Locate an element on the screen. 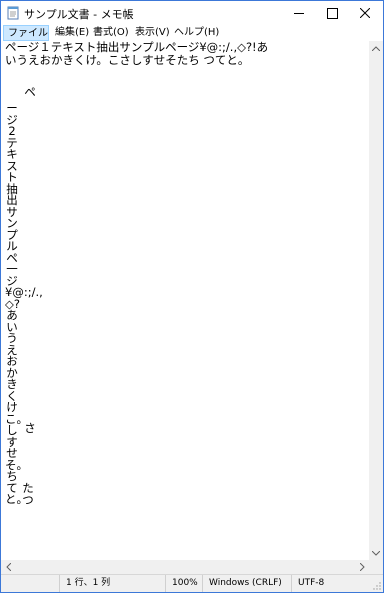 This screenshot has width=384, height=593. chevron-down-icon is located at coordinates (376, 553).